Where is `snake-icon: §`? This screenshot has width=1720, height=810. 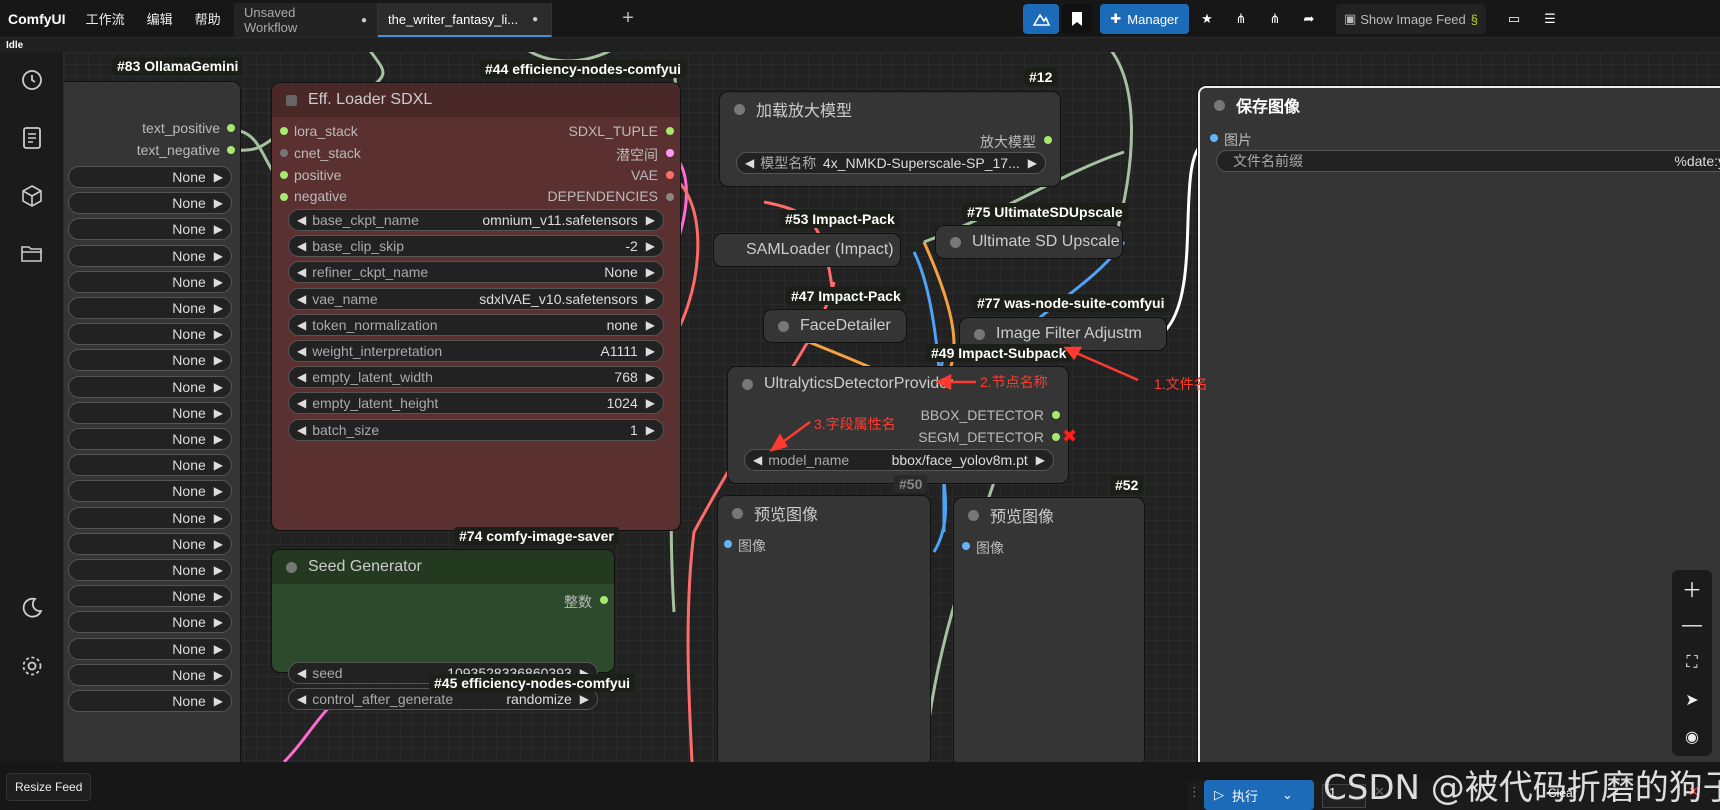
snake-icon: § is located at coordinates (1474, 19).